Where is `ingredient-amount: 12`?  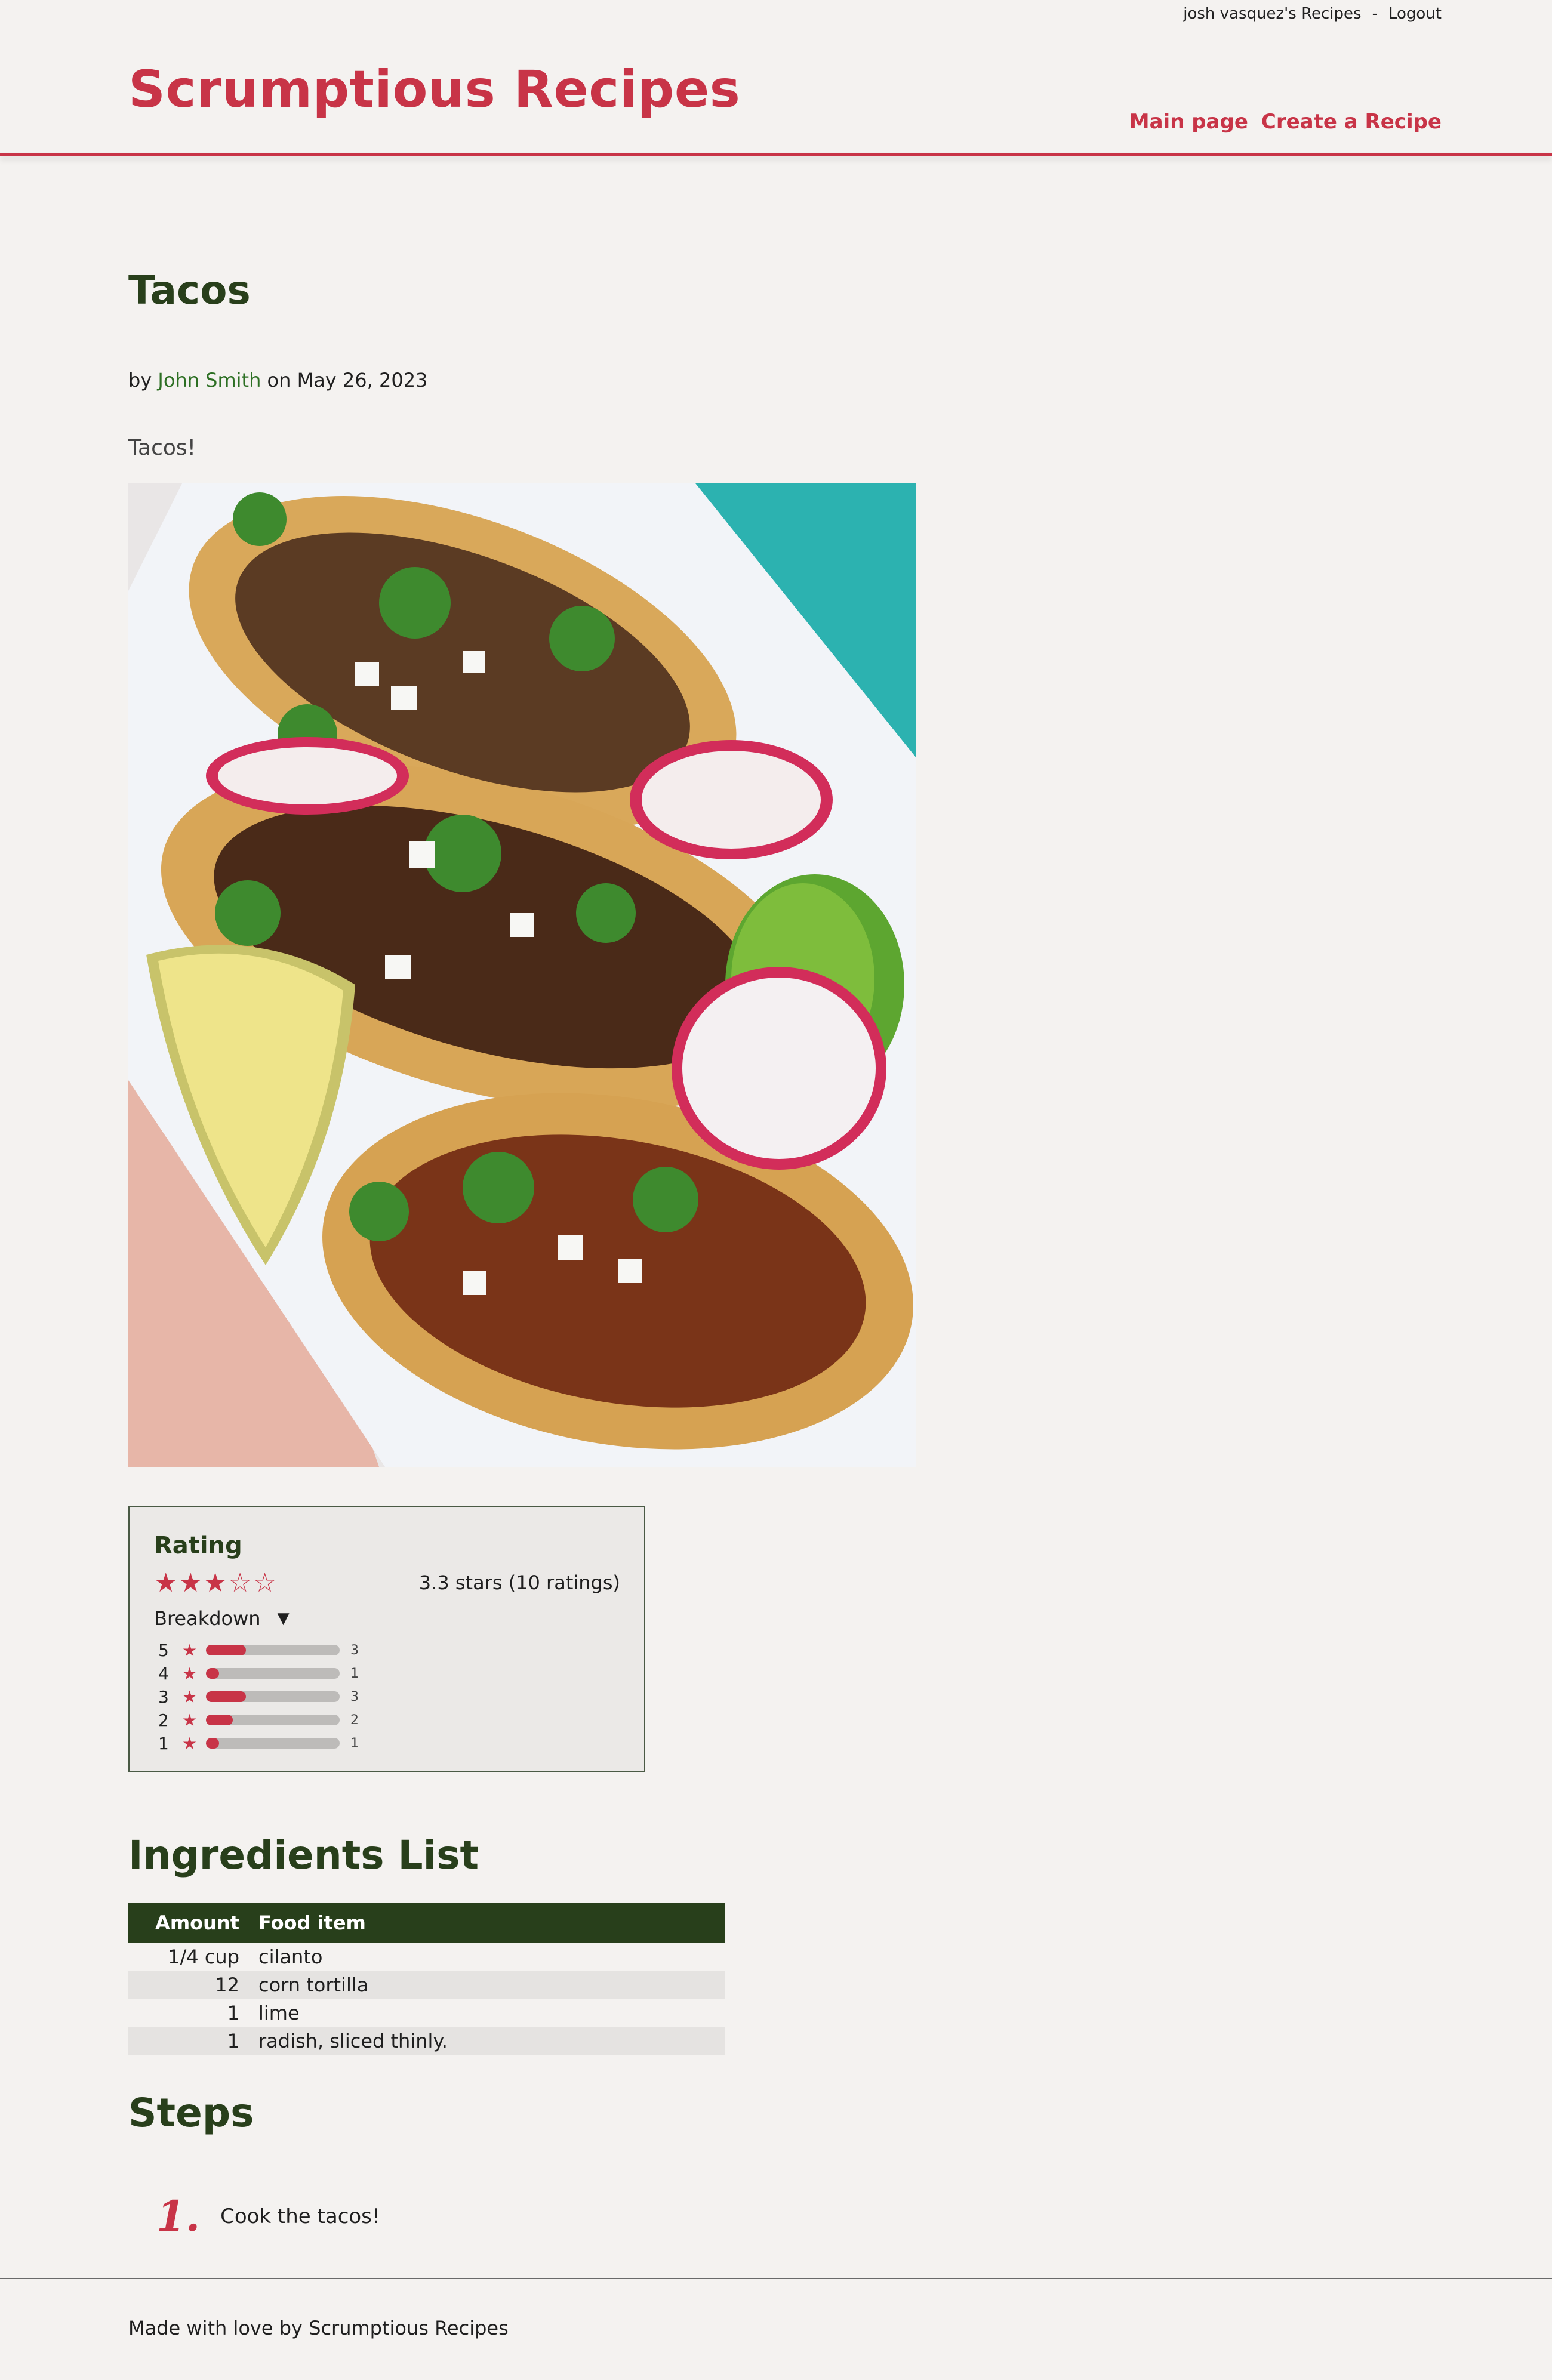
ingredient-amount: 12 is located at coordinates (188, 1985).